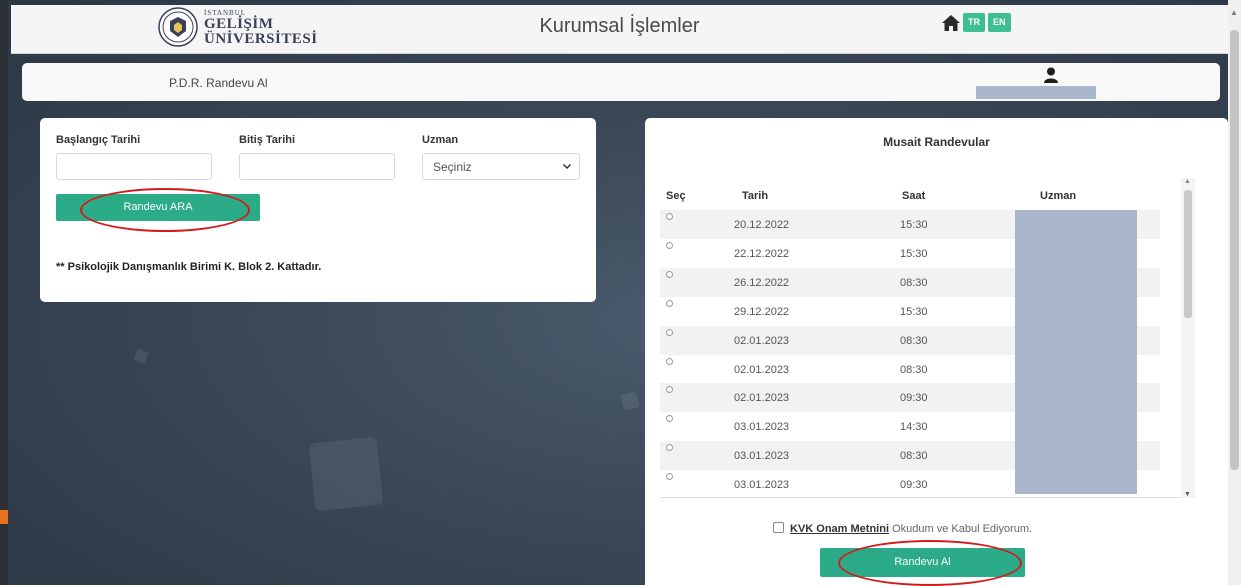 The image size is (1241, 586). I want to click on left-edge-accent, so click(4, 517).